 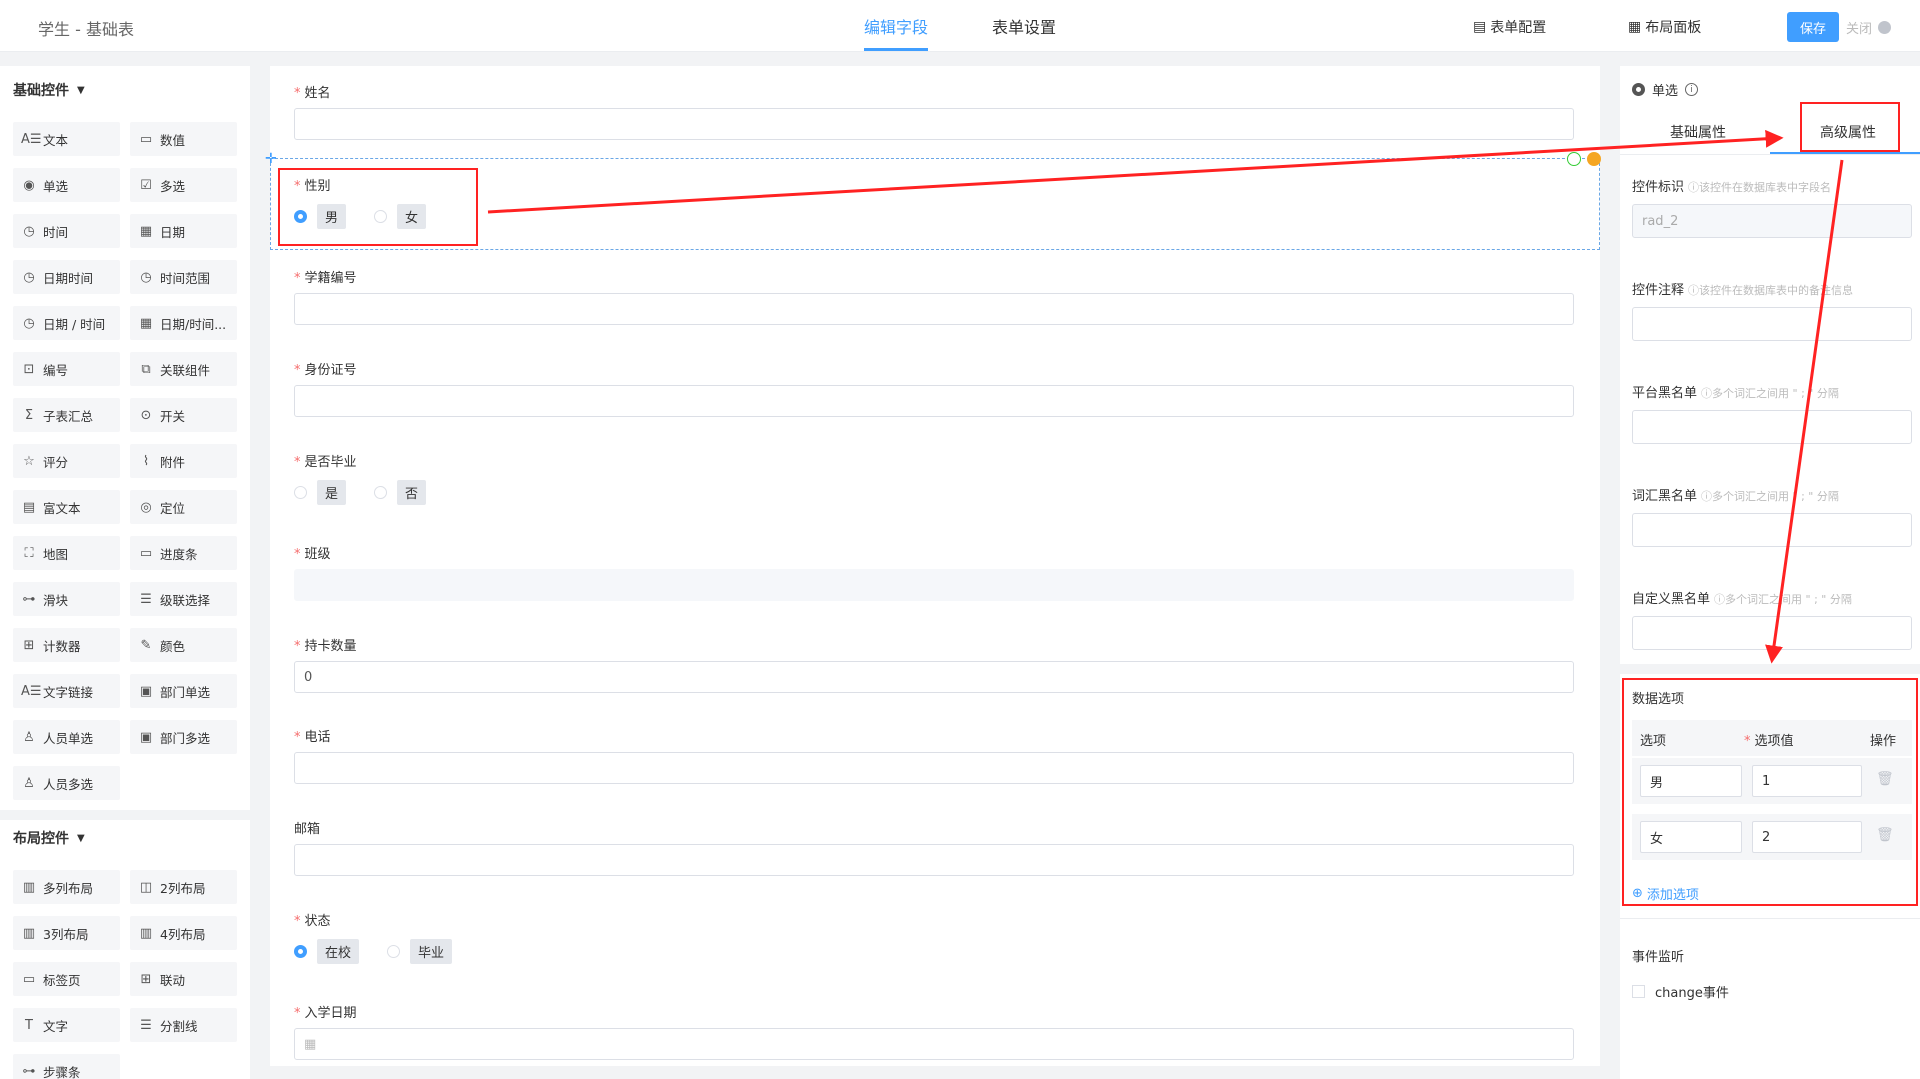 I want to click on change-event-checkbox, so click(x=1638, y=991).